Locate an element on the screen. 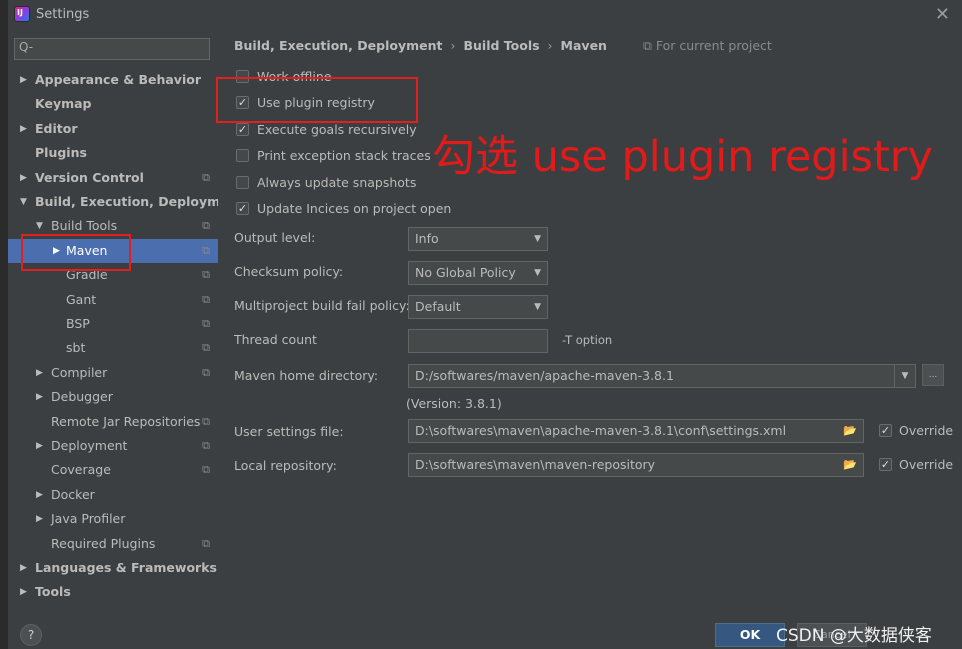 This screenshot has height=649, width=962. sidebar-item-deployment: ▶ Deployment ⧉ is located at coordinates (113, 446).